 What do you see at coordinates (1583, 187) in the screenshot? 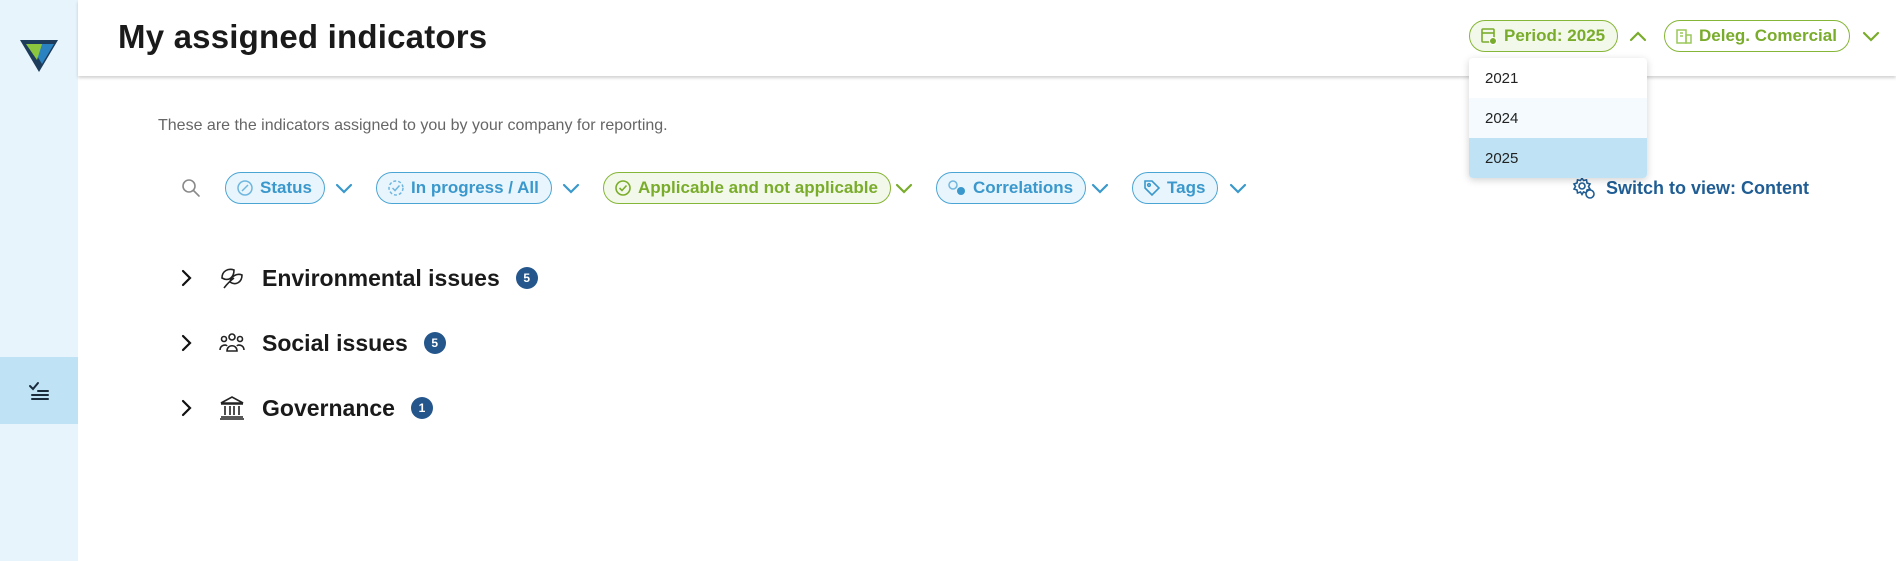
I see `gear-view-icon` at bounding box center [1583, 187].